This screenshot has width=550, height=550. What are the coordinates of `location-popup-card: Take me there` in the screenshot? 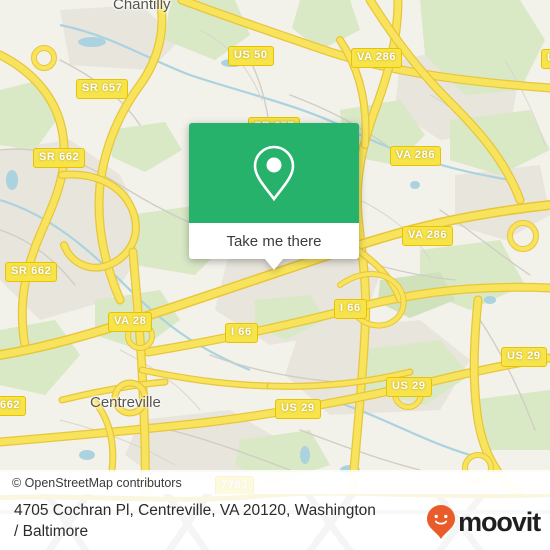 It's located at (274, 196).